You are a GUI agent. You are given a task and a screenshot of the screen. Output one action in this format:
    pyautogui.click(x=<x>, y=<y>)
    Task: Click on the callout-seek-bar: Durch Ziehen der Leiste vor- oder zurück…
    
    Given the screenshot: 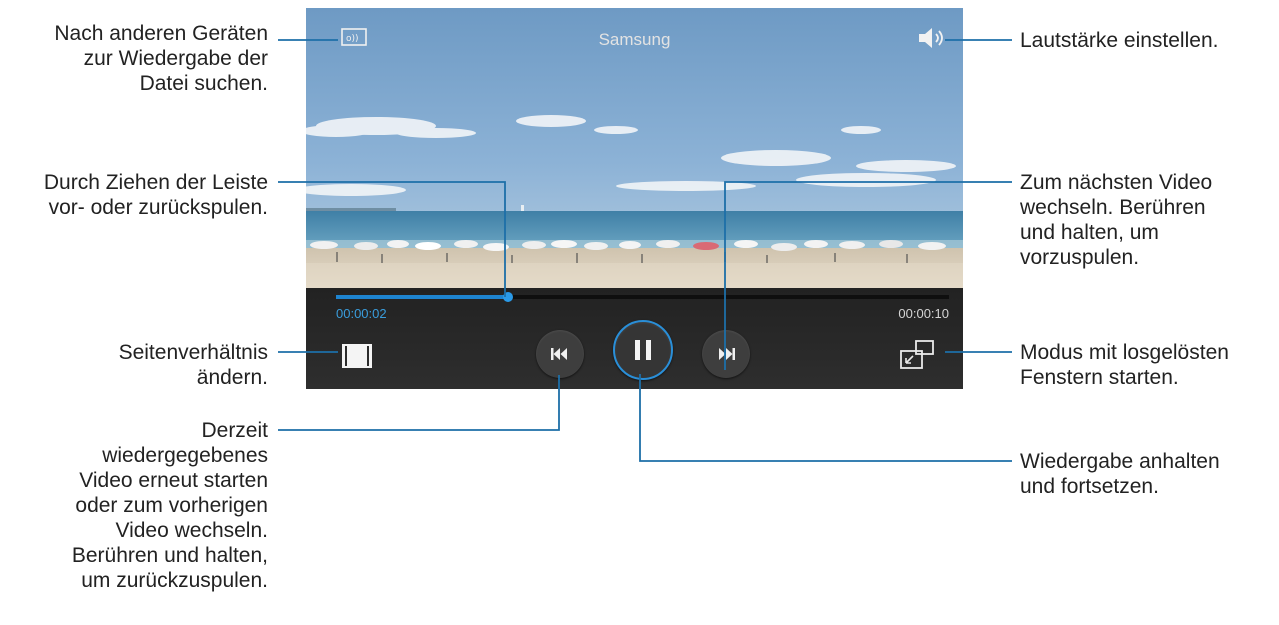 What is the action you would take?
    pyautogui.click(x=155, y=195)
    